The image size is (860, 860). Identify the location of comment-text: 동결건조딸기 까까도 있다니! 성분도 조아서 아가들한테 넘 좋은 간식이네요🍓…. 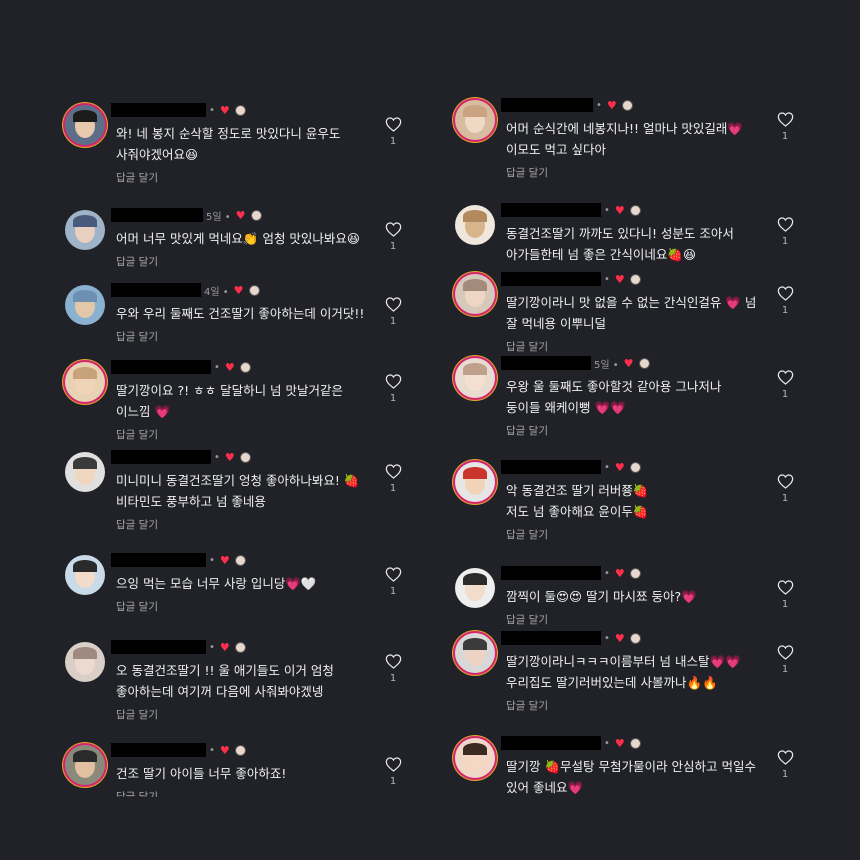
(620, 244).